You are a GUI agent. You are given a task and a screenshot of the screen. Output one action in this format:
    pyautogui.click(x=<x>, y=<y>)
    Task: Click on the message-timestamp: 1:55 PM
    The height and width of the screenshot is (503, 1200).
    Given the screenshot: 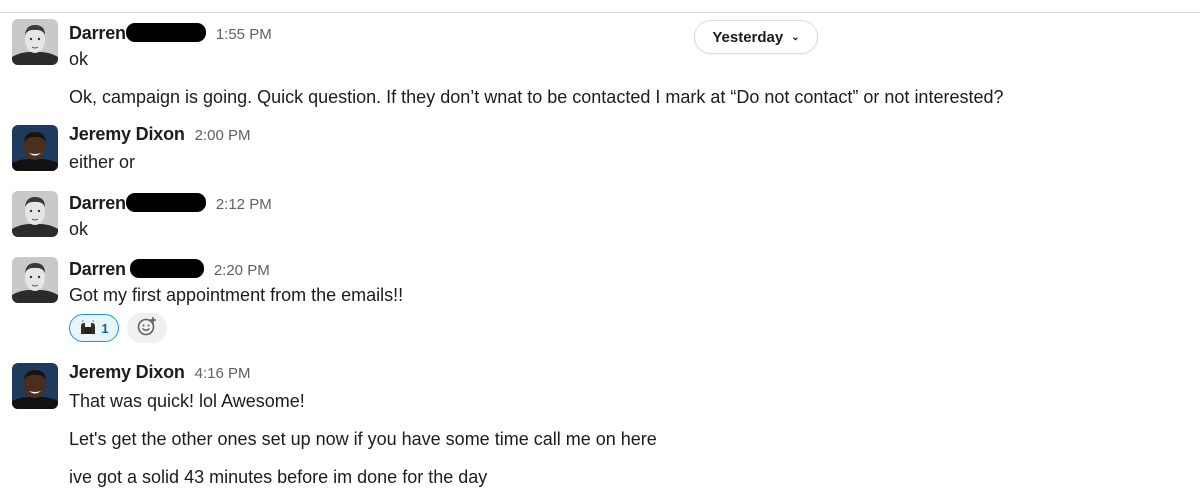 What is the action you would take?
    pyautogui.click(x=244, y=34)
    